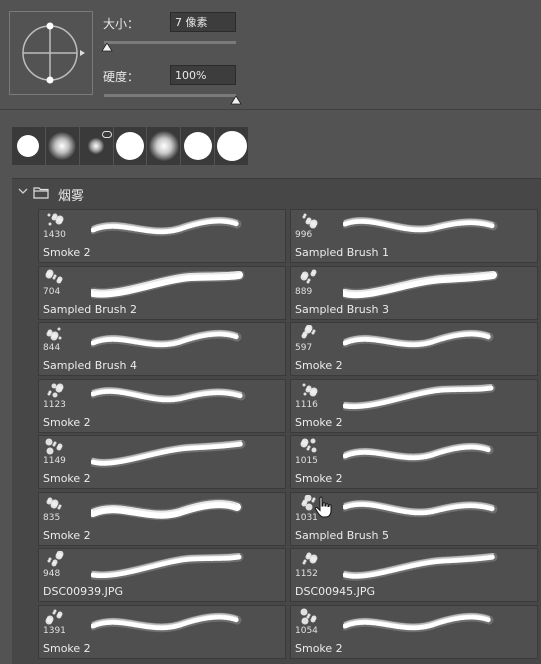 The height and width of the screenshot is (664, 541). What do you see at coordinates (23, 191) in the screenshot?
I see `chevron-down-icon` at bounding box center [23, 191].